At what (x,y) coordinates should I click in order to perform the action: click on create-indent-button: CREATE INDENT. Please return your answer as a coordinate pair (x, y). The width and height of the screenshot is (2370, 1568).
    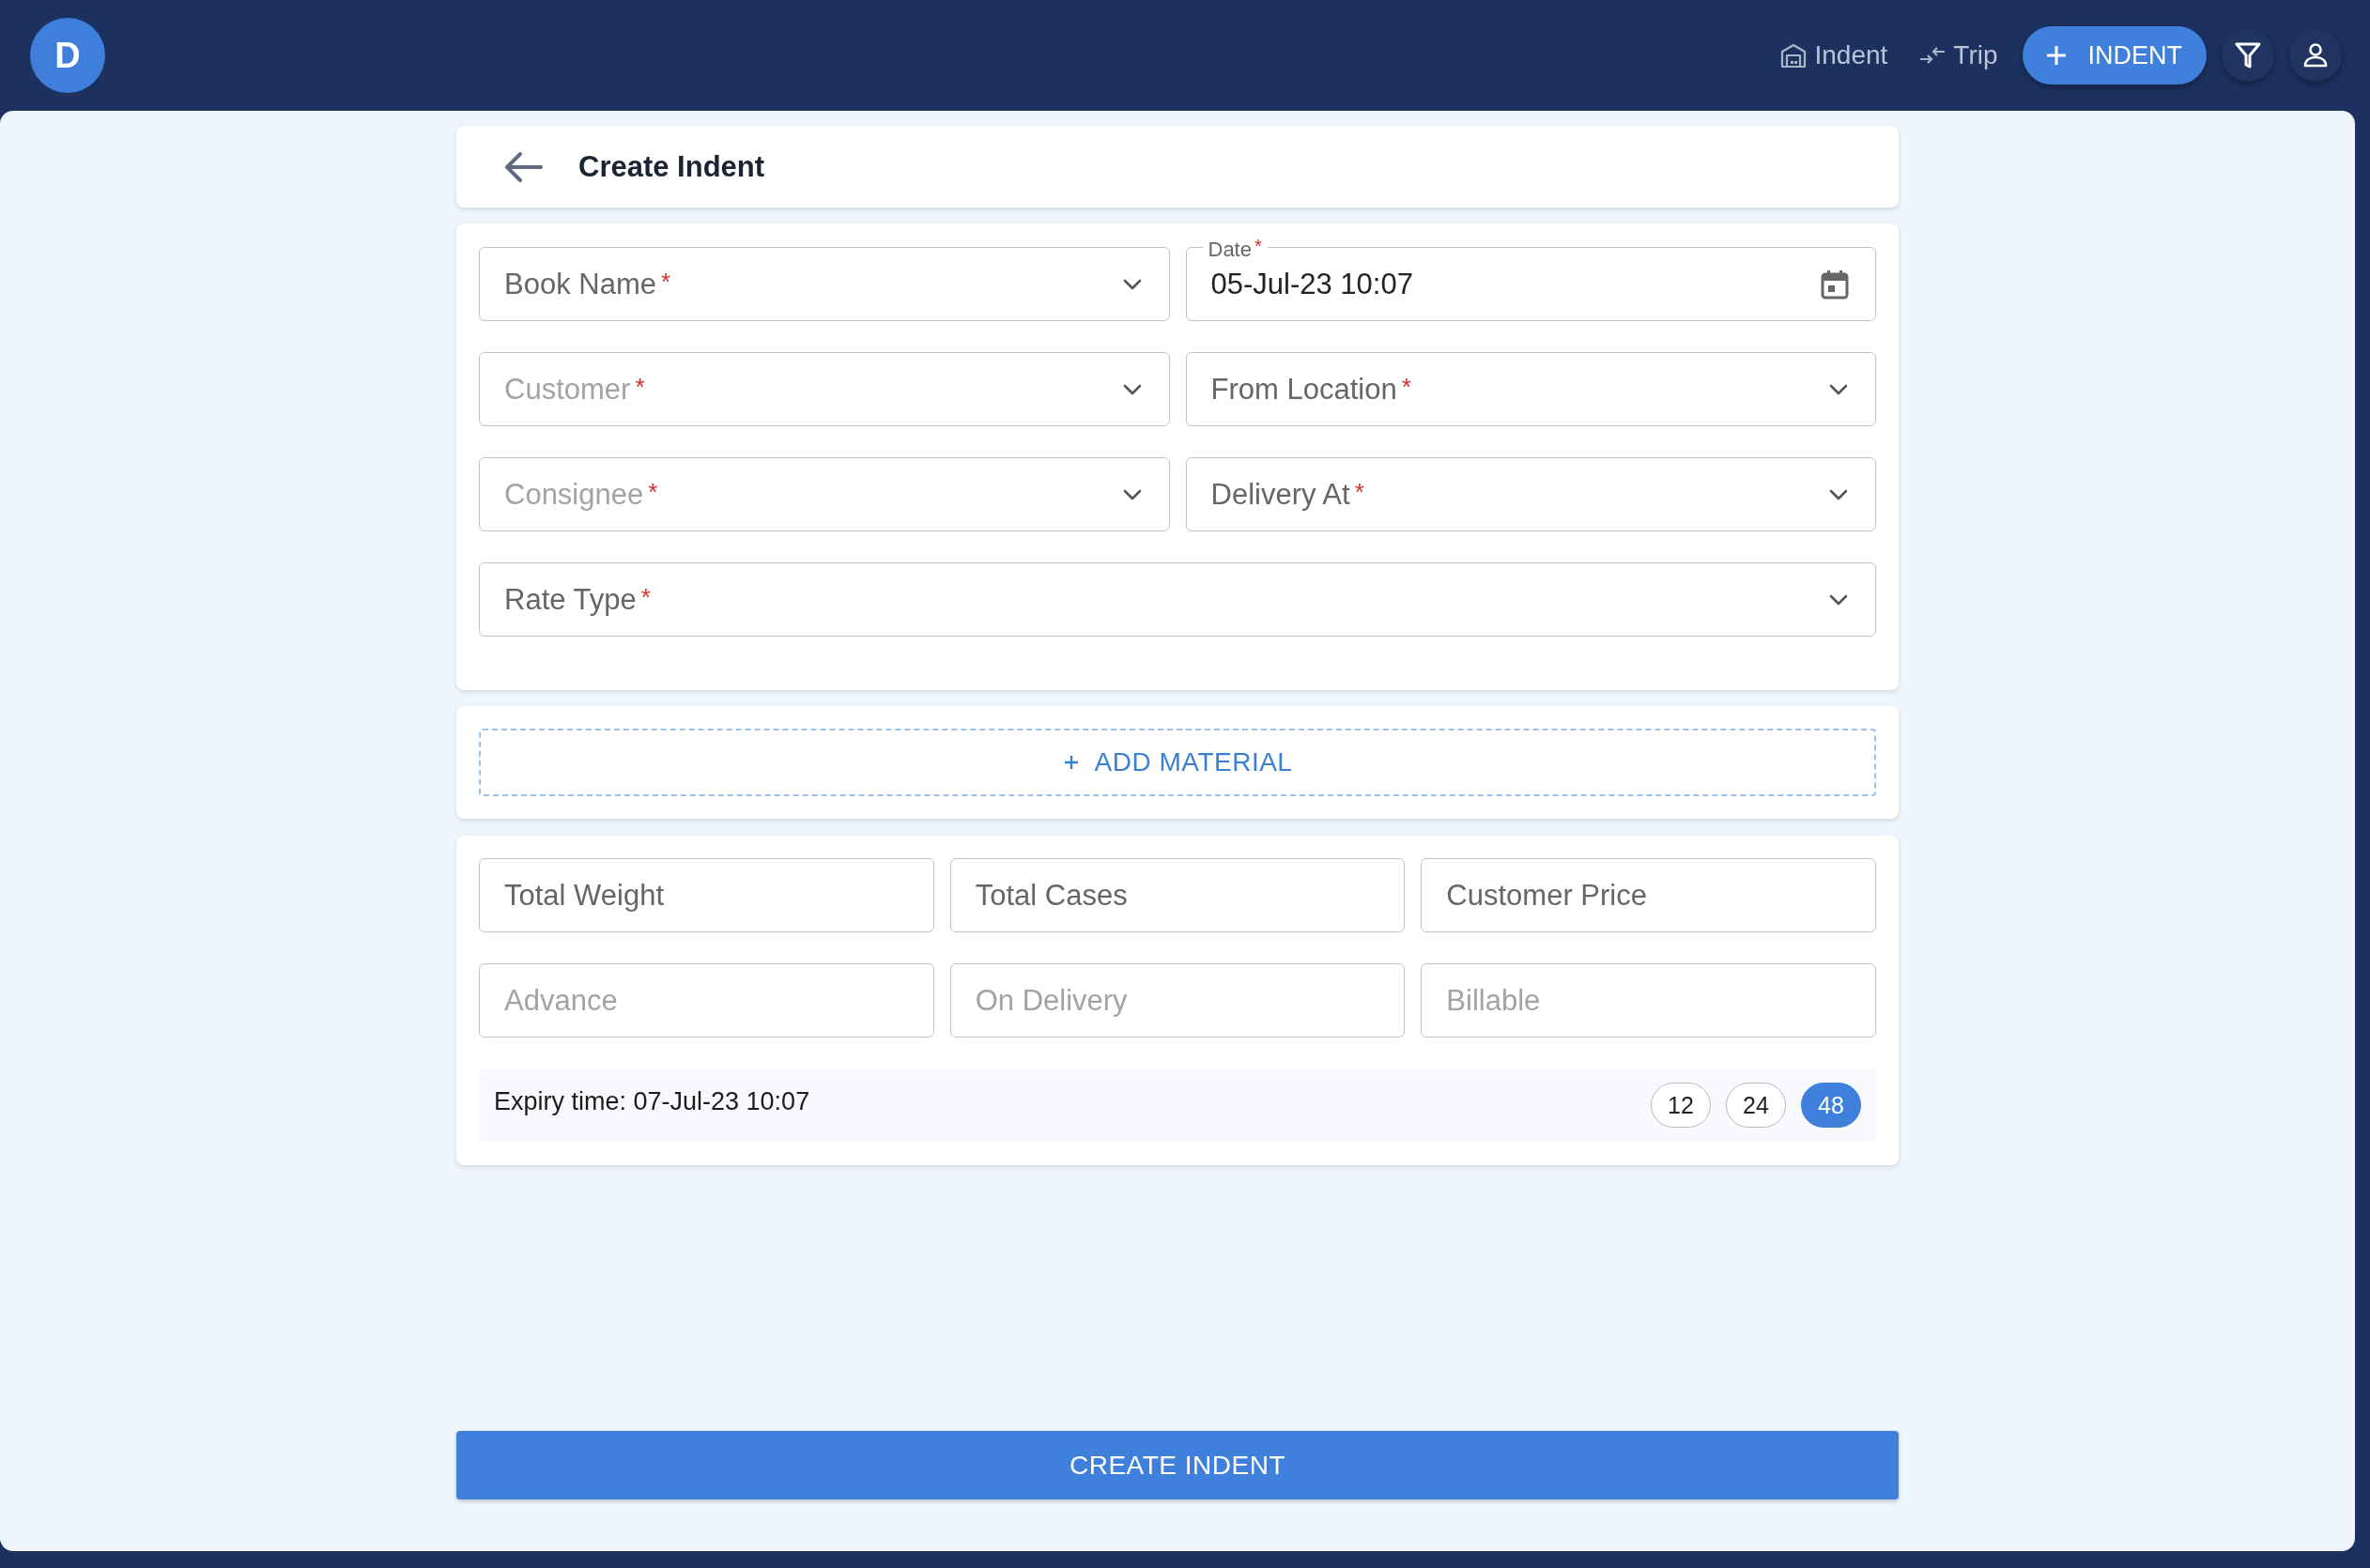
    Looking at the image, I should click on (1177, 1465).